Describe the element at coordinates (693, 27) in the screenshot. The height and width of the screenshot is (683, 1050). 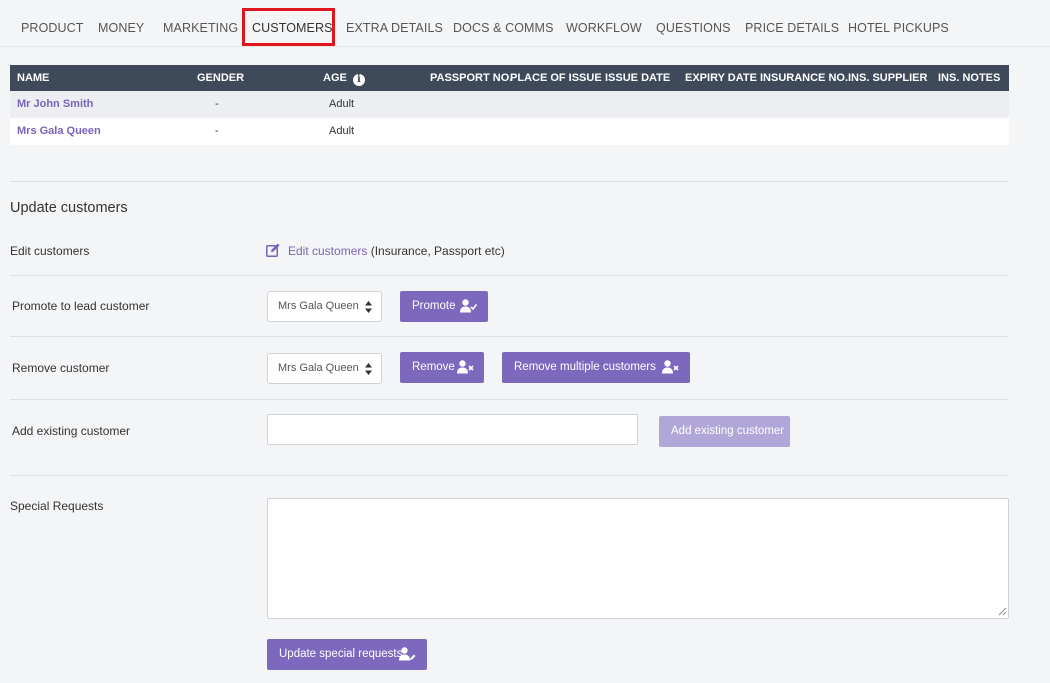
I see `tab-questions: QUESTIONS` at that location.